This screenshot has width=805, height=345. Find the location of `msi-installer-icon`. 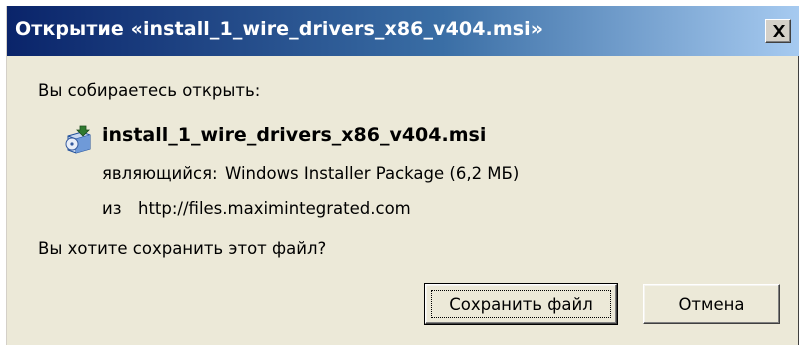

msi-installer-icon is located at coordinates (79, 139).